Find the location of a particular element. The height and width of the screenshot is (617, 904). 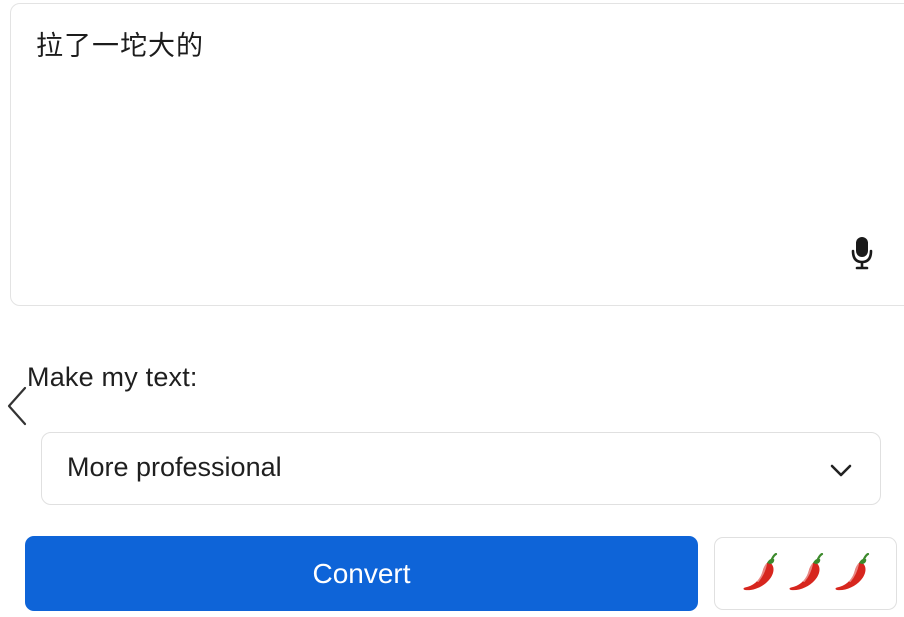

chevron-left-icon is located at coordinates (16, 406).